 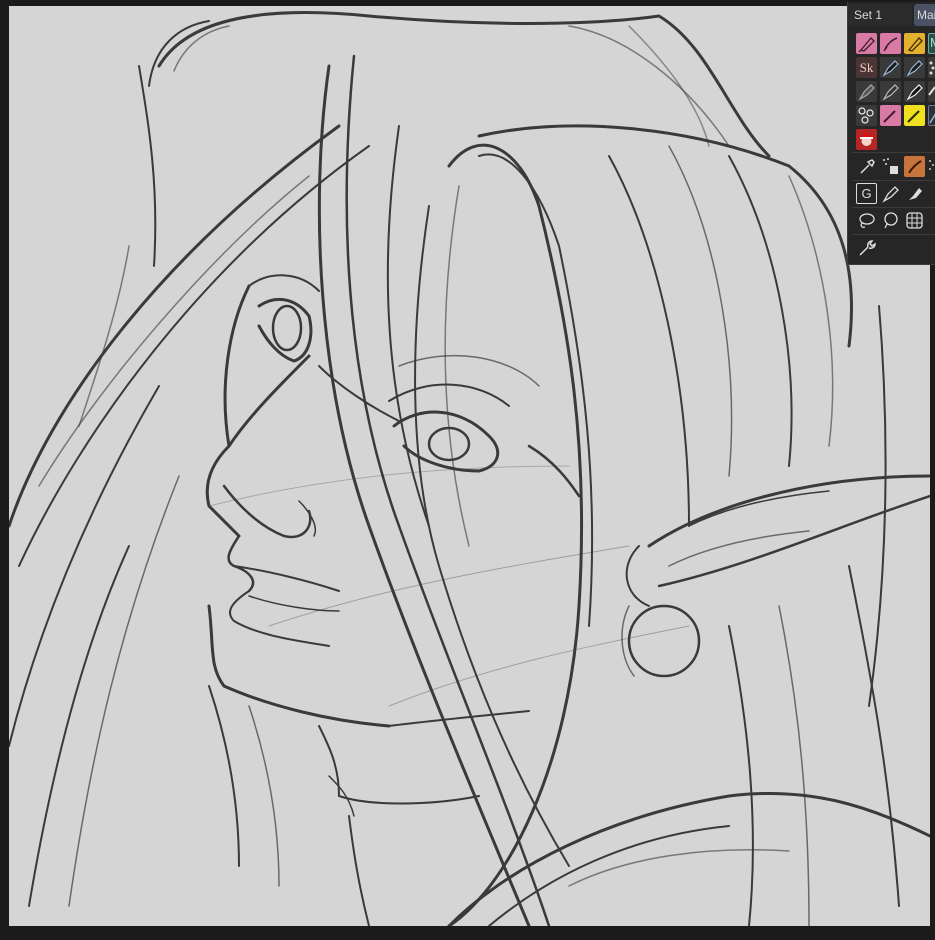 I want to click on gray-pen-icon, so click(x=866, y=91).